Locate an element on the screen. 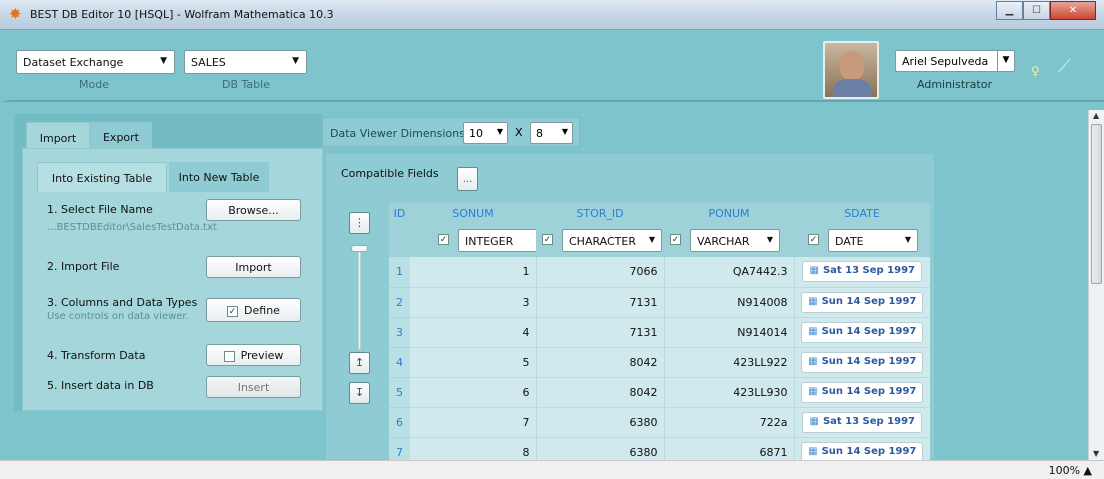  column-header-ponum: PONUM is located at coordinates (729, 213).